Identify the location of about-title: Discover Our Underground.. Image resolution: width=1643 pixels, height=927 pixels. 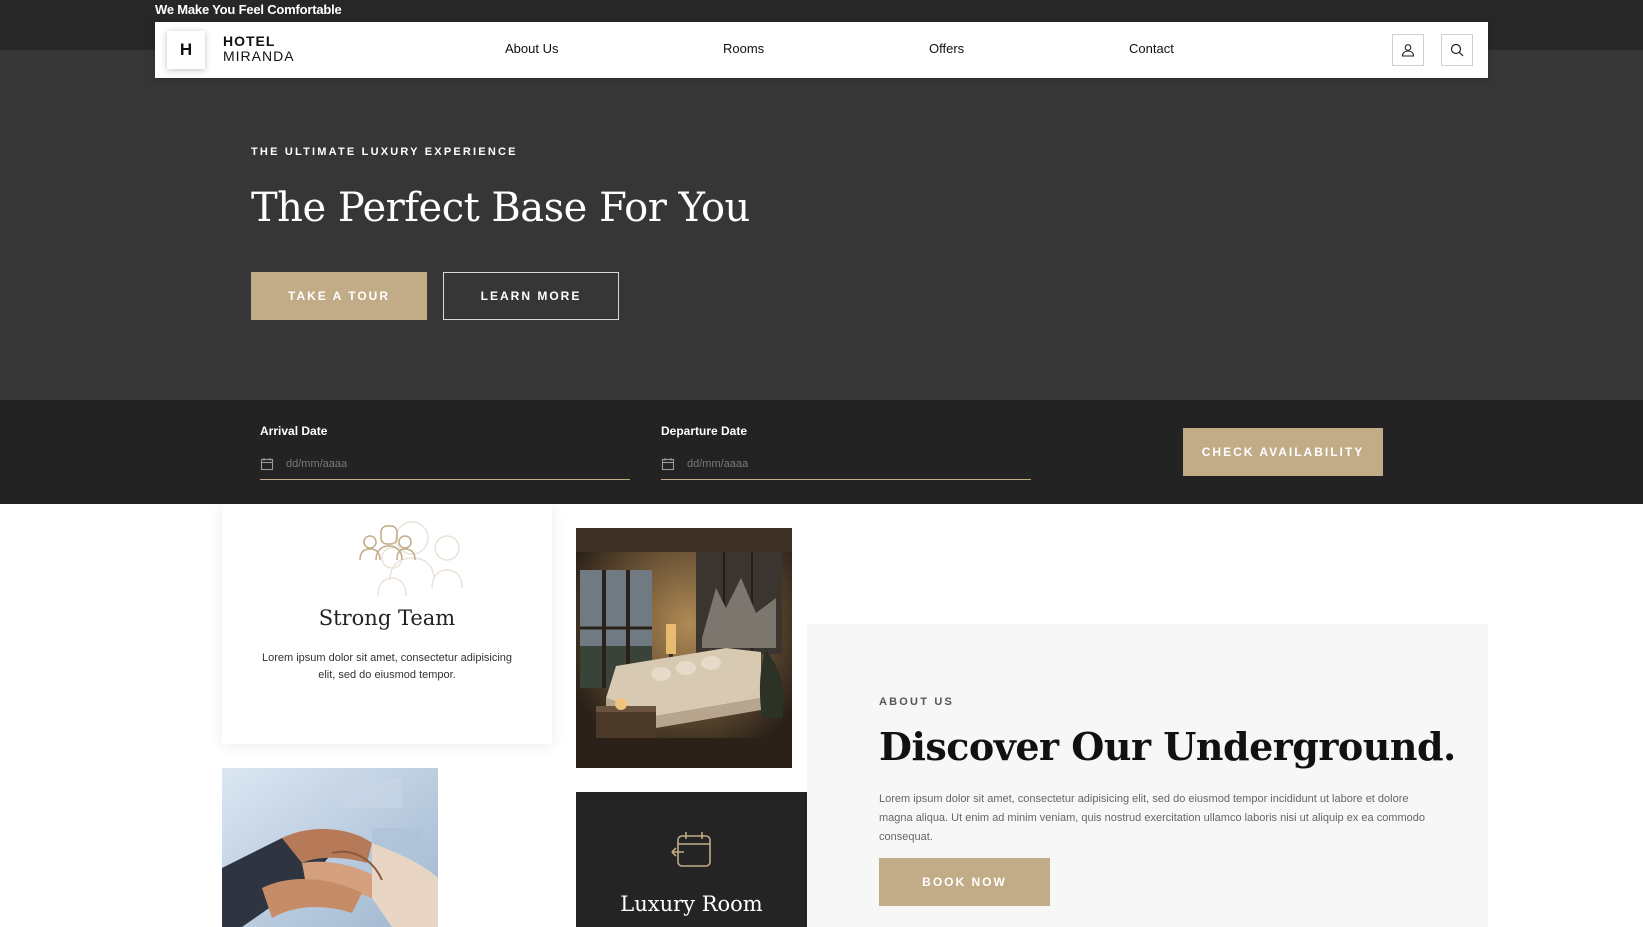
(1167, 746).